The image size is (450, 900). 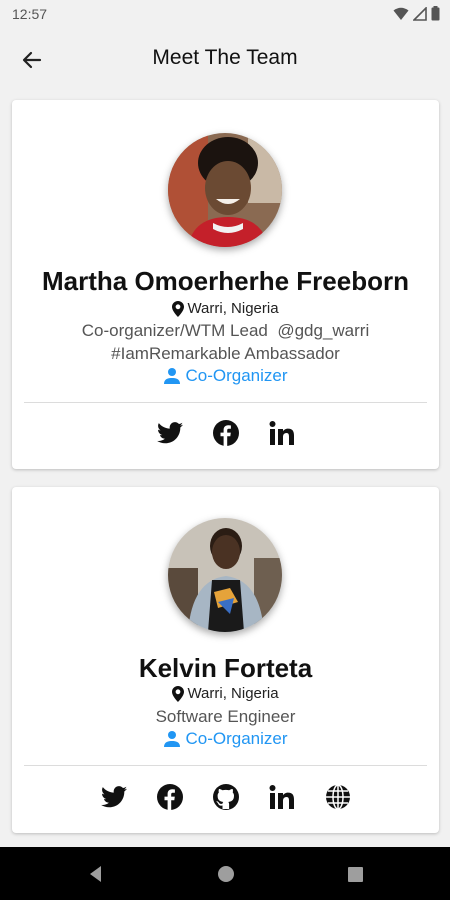 What do you see at coordinates (30, 14) in the screenshot?
I see `status-time: 12:57` at bounding box center [30, 14].